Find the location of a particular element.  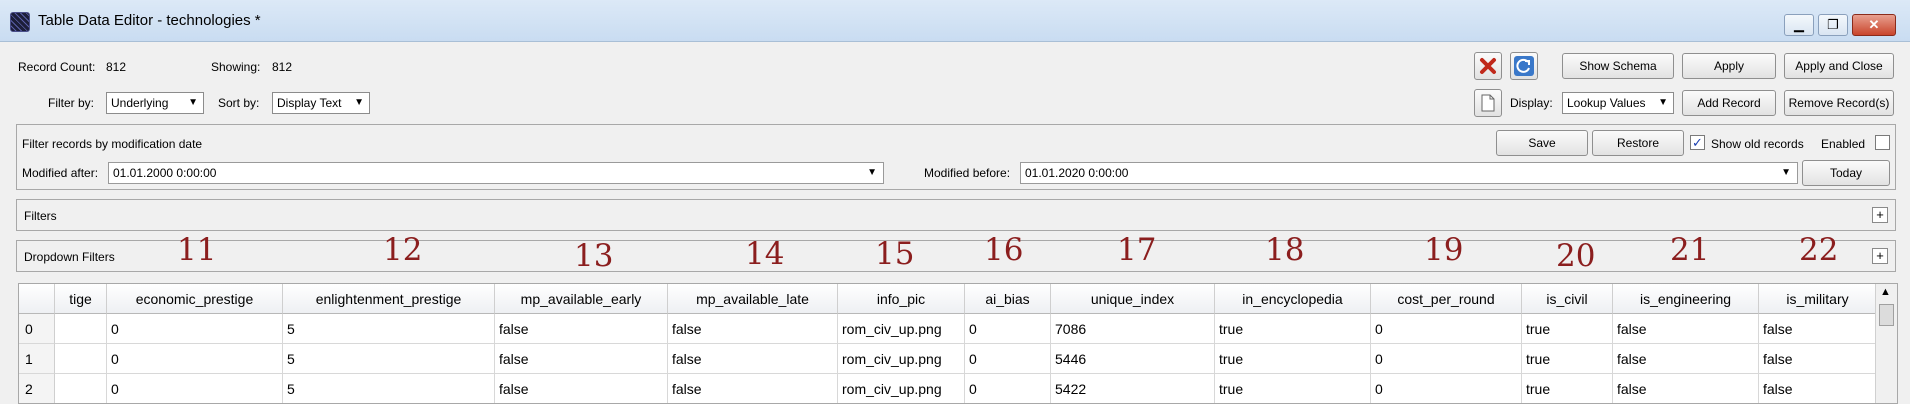

column-header: cost_per_round is located at coordinates (1446, 299).